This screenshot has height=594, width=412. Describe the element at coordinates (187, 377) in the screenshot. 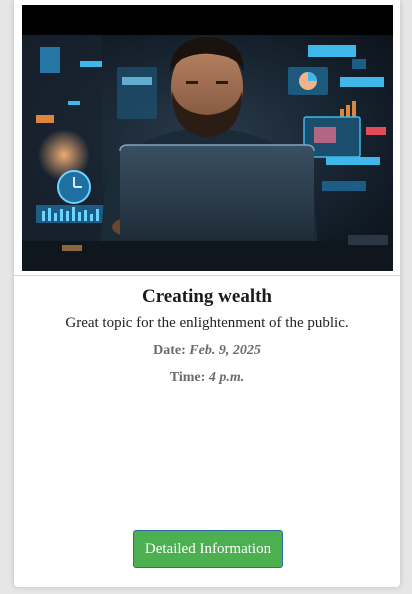

I see `time-label: Time:` at that location.